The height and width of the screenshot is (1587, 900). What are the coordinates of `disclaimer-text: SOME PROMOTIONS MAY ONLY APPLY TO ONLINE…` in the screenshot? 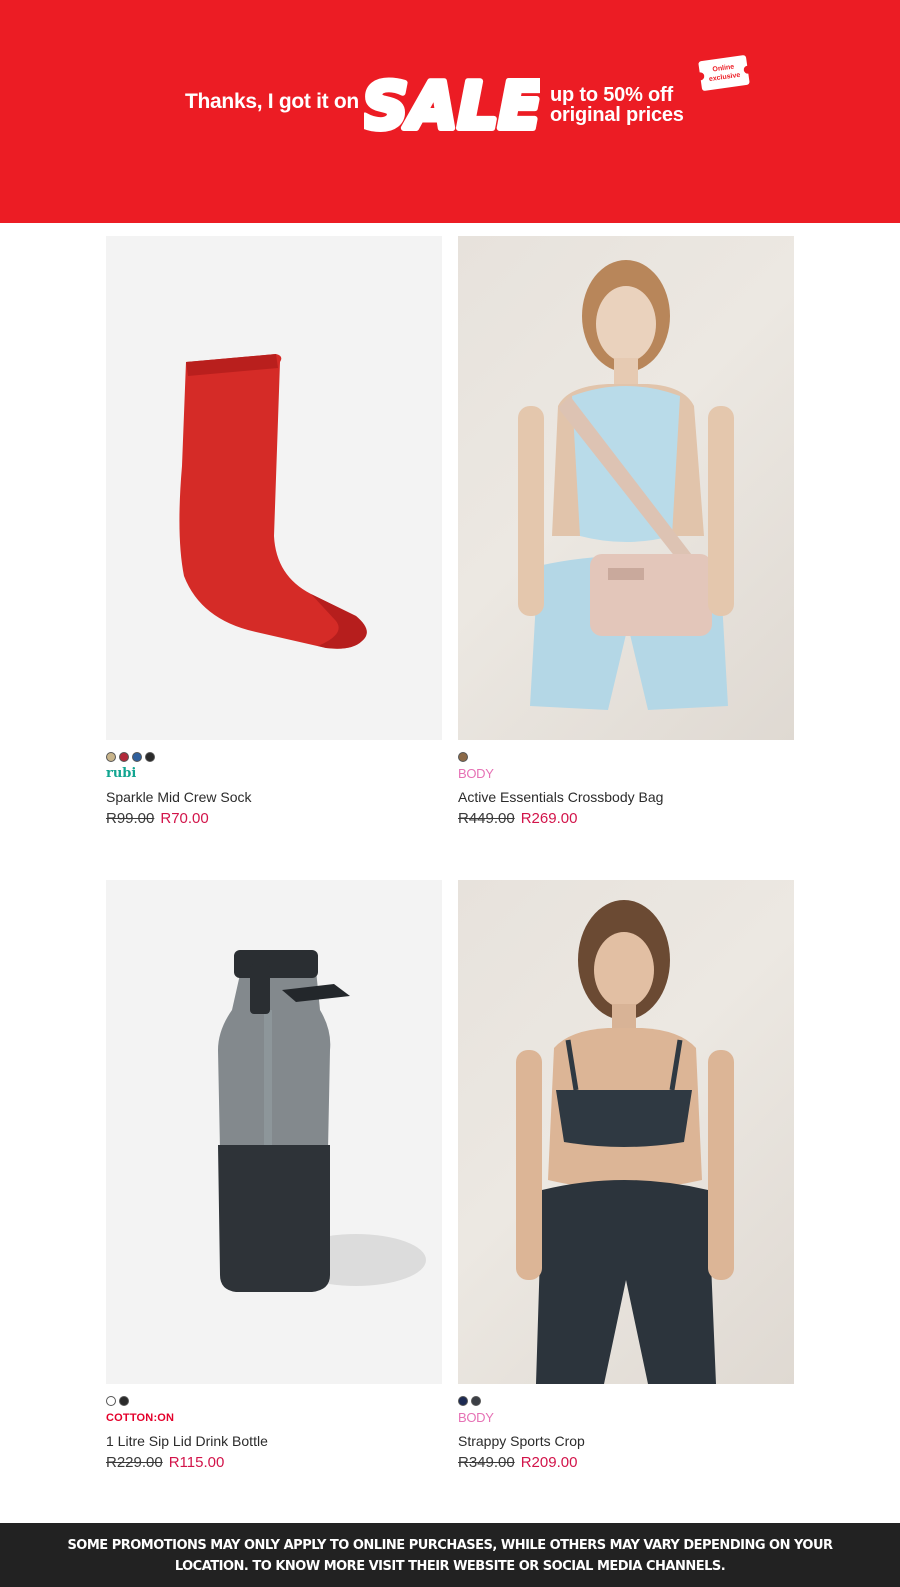 It's located at (450, 1556).